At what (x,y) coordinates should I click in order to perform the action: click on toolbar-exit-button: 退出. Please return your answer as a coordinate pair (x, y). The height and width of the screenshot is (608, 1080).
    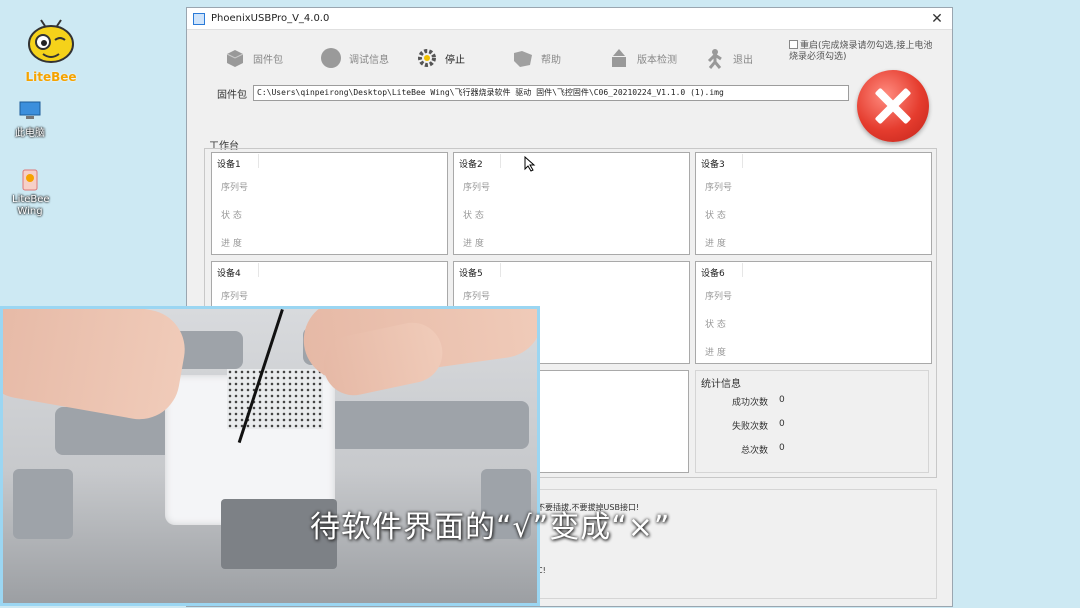
    Looking at the image, I should click on (751, 58).